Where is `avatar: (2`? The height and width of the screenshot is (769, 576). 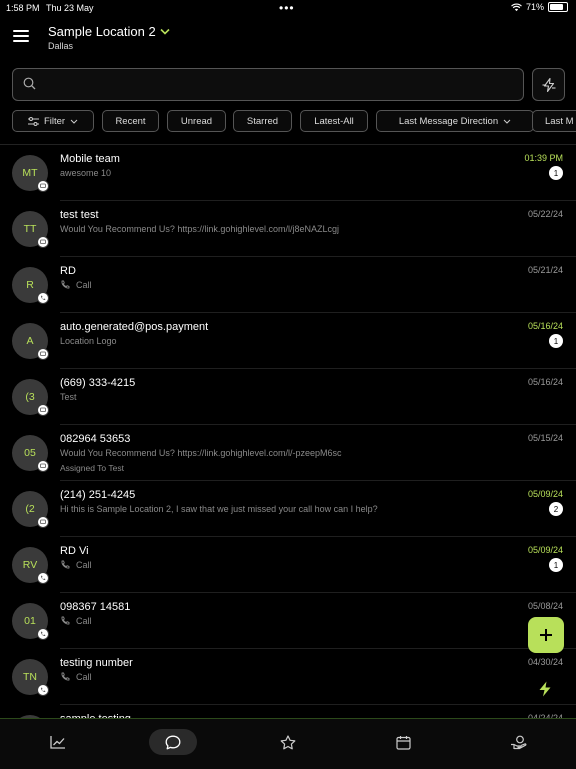 avatar: (2 is located at coordinates (30, 509).